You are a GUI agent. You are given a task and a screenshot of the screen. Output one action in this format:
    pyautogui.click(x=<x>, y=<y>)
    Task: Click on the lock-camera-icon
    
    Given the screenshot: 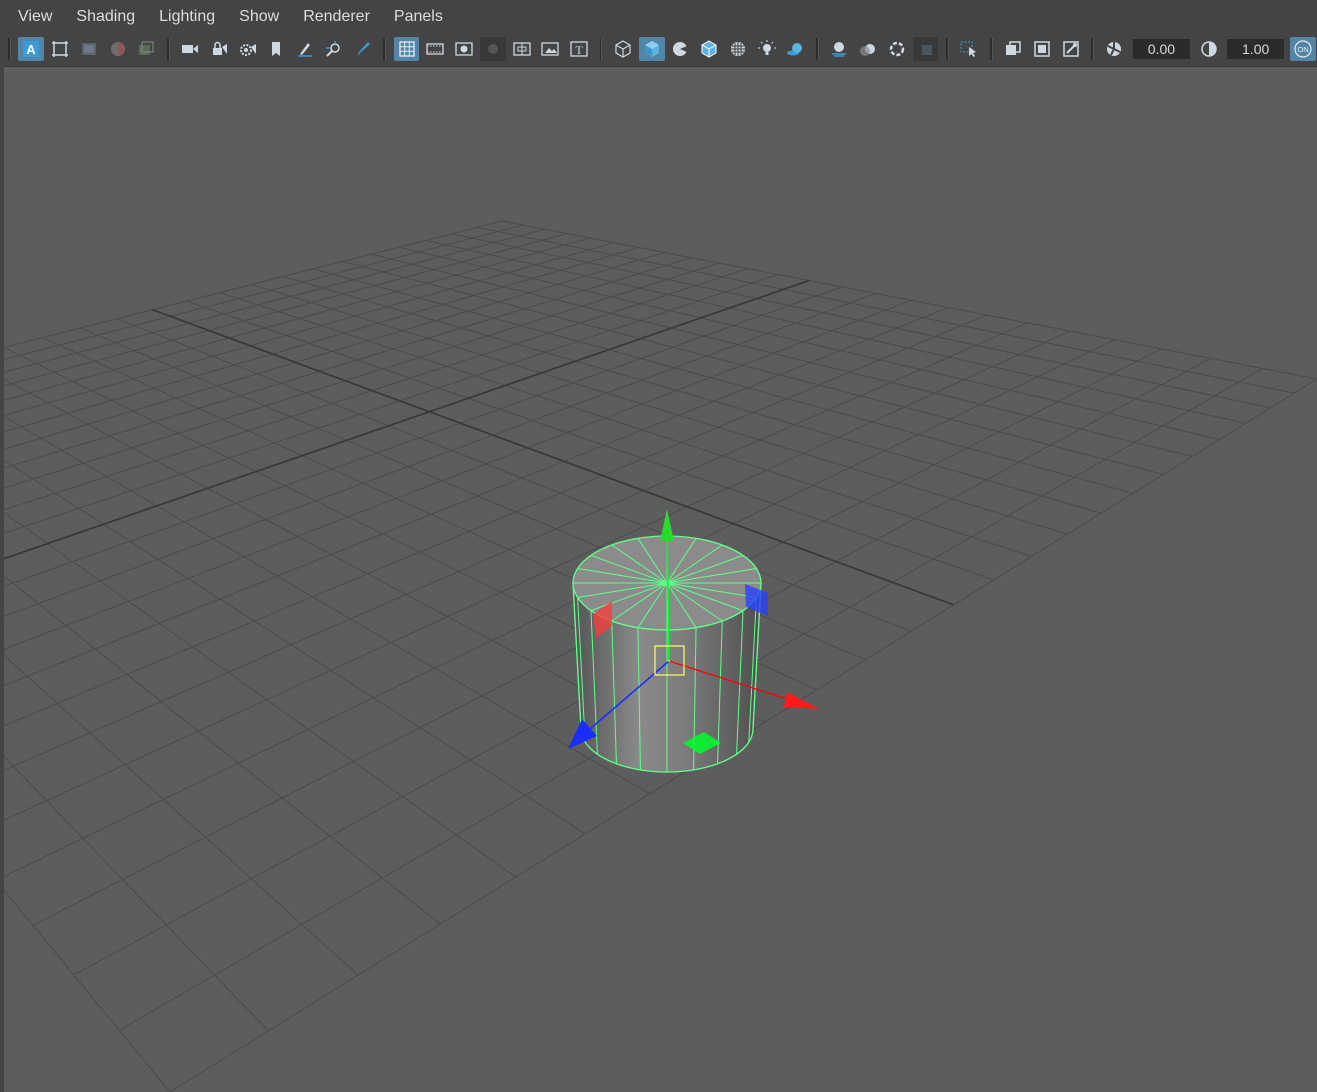 What is the action you would take?
    pyautogui.click(x=219, y=49)
    